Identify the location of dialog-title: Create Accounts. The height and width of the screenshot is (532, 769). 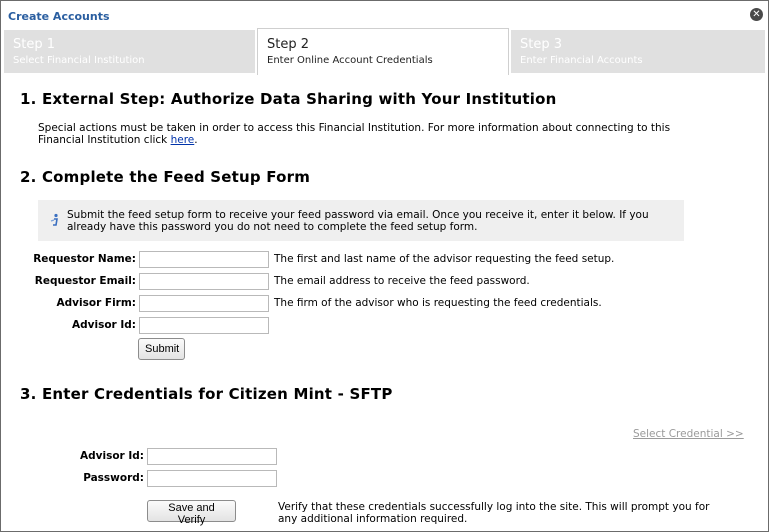
(59, 16).